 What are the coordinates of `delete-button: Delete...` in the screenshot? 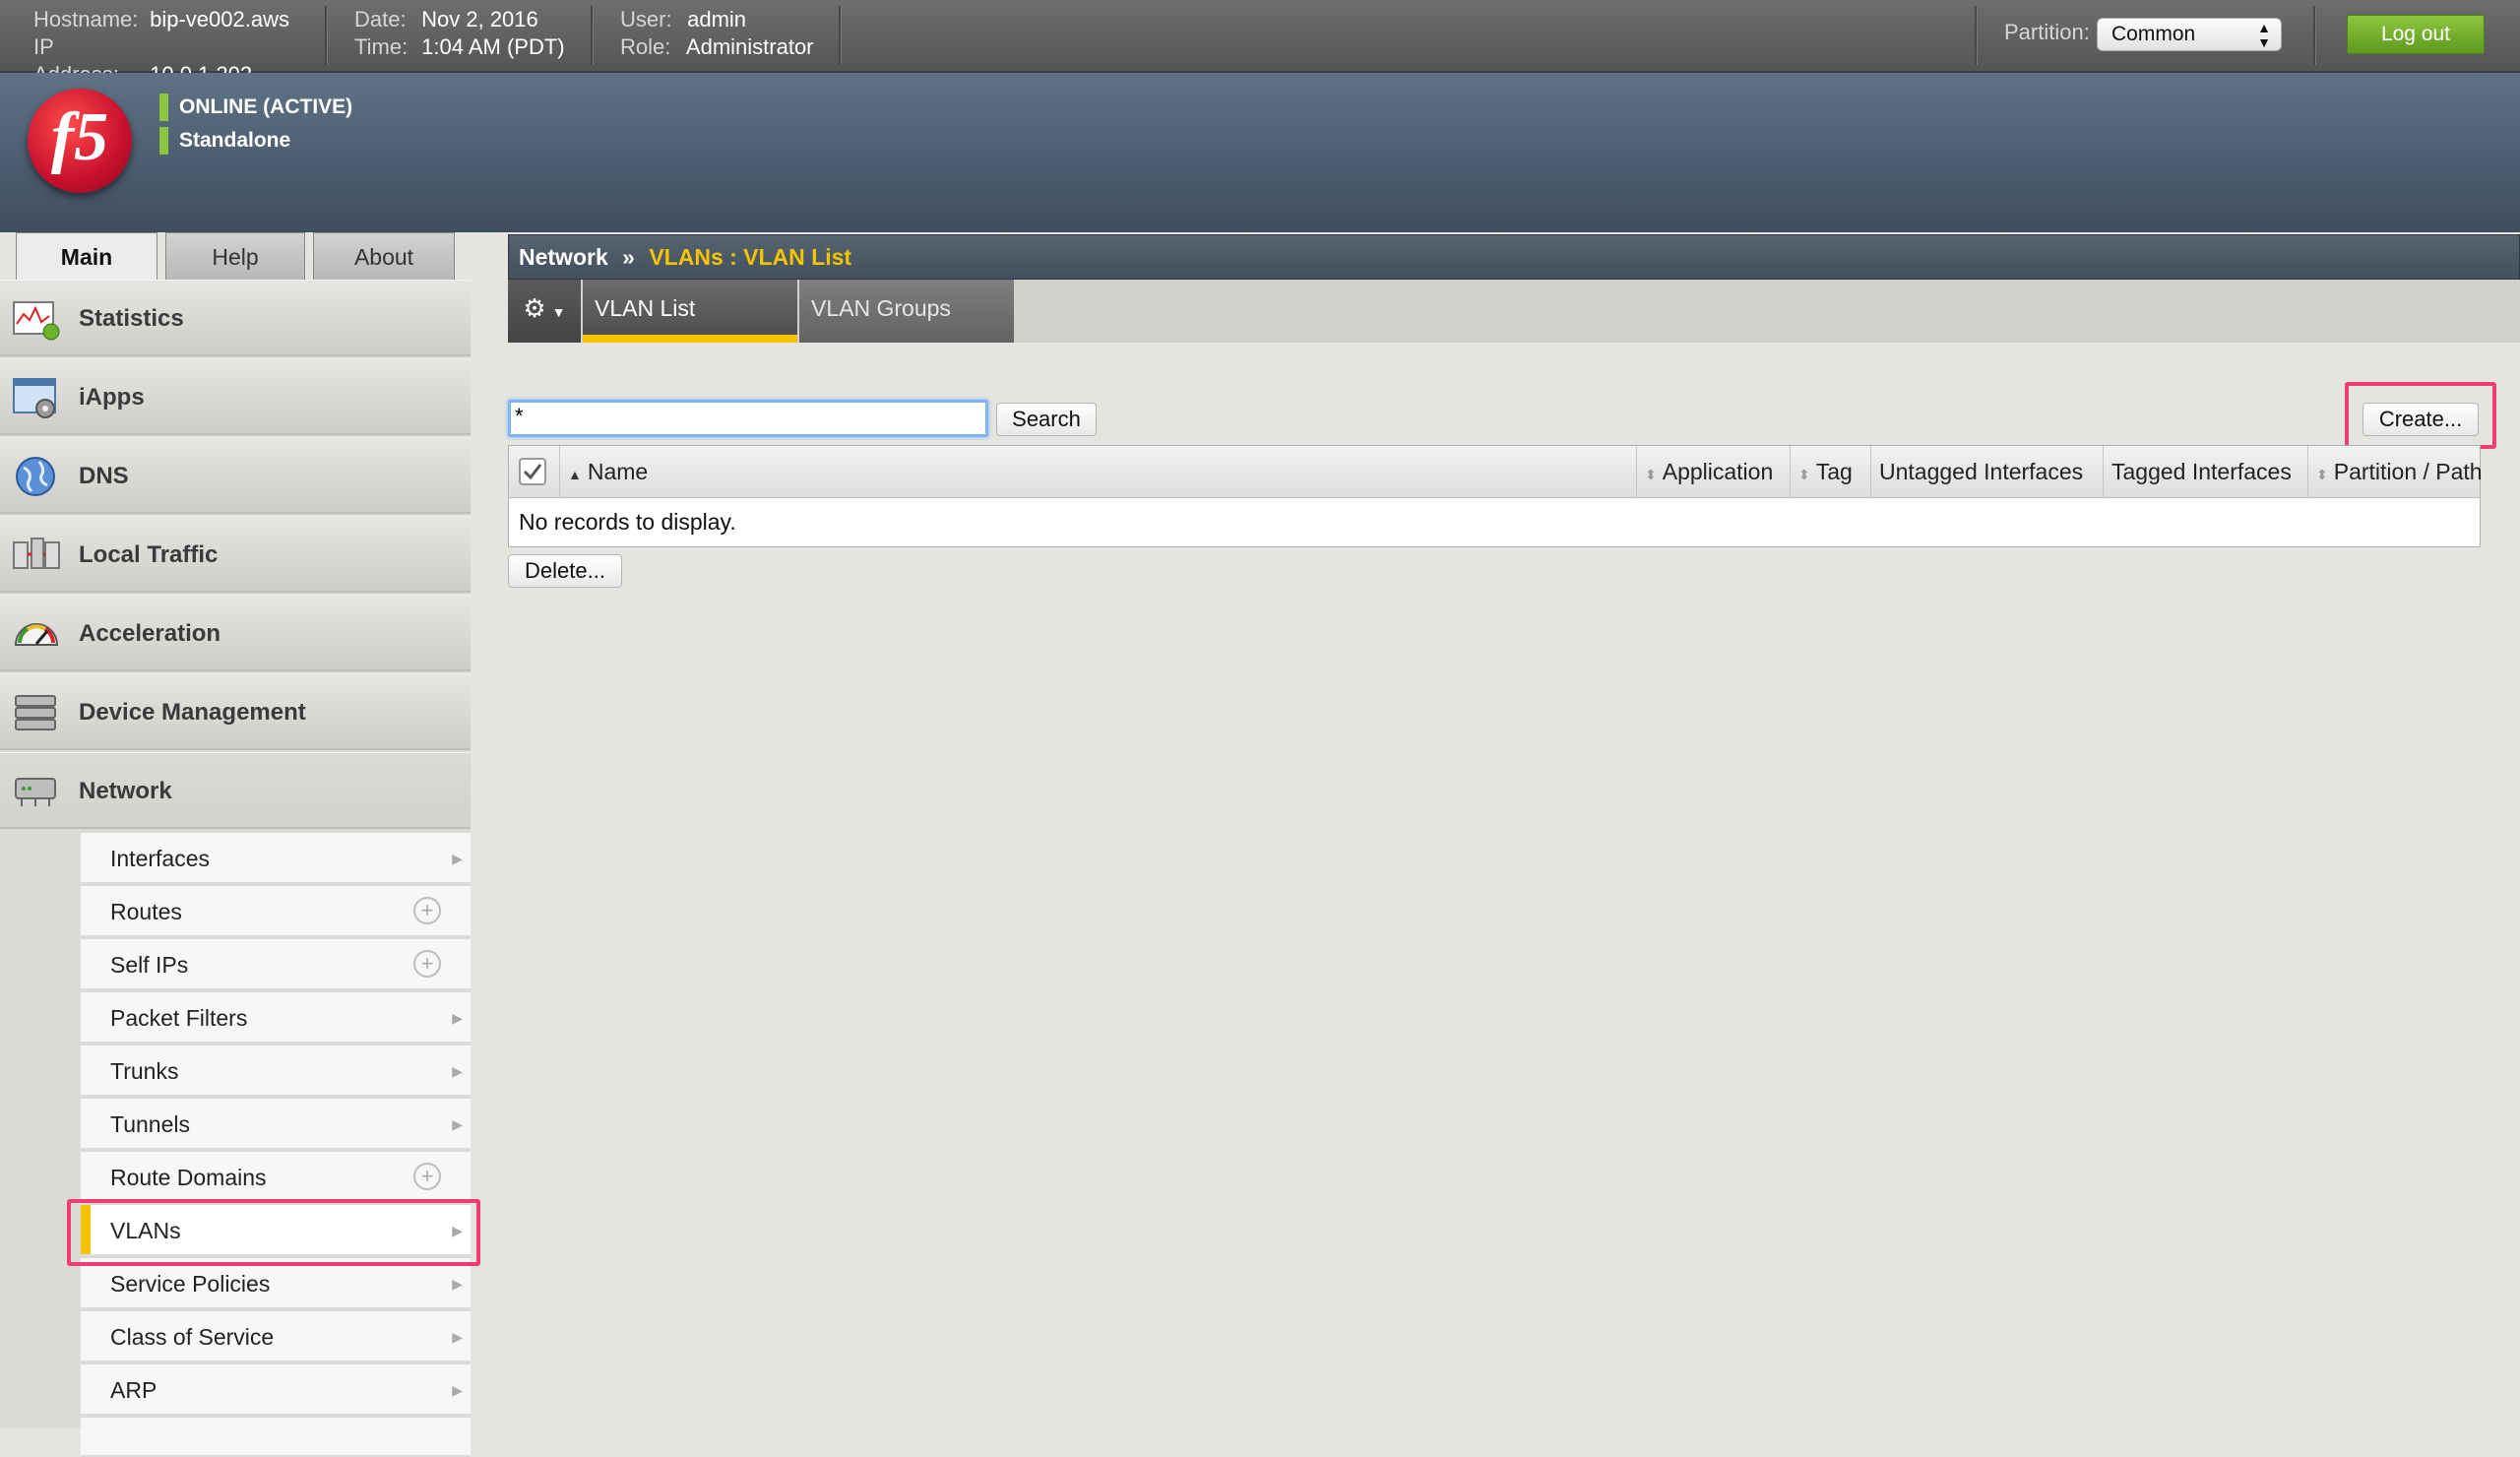 It's located at (565, 571).